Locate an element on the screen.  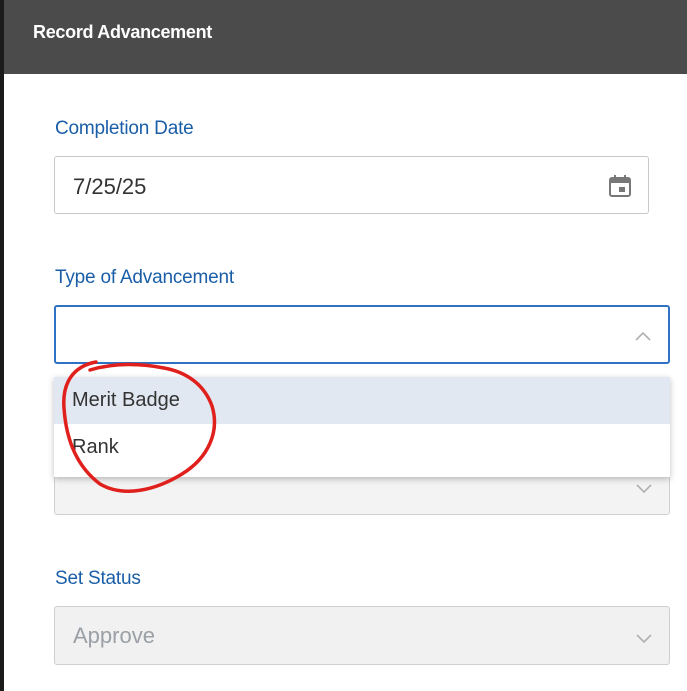
option-rank: Rank is located at coordinates (362, 447).